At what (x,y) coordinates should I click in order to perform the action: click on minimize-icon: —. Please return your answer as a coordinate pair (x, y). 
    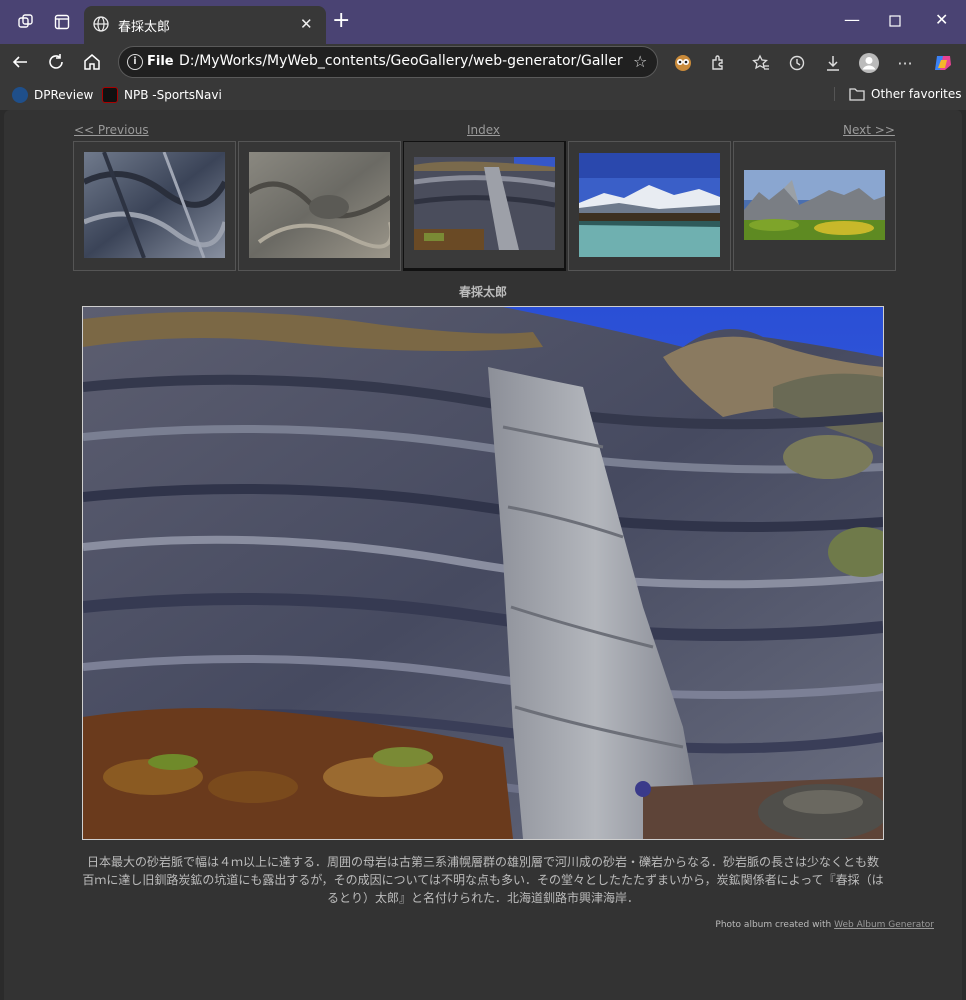
    Looking at the image, I should click on (852, 19).